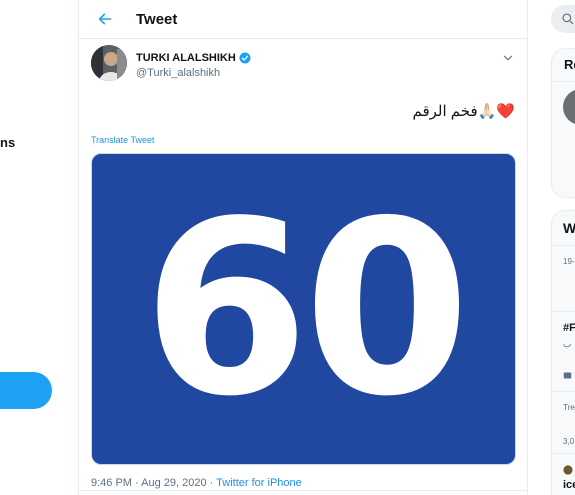 The width and height of the screenshot is (575, 495). I want to click on card-title: W, so click(569, 228).